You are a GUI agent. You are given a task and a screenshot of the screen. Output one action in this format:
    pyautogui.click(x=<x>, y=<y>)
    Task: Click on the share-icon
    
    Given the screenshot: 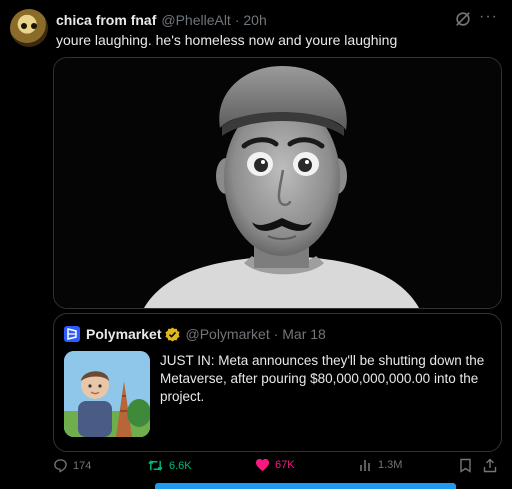 What is the action you would take?
    pyautogui.click(x=490, y=465)
    